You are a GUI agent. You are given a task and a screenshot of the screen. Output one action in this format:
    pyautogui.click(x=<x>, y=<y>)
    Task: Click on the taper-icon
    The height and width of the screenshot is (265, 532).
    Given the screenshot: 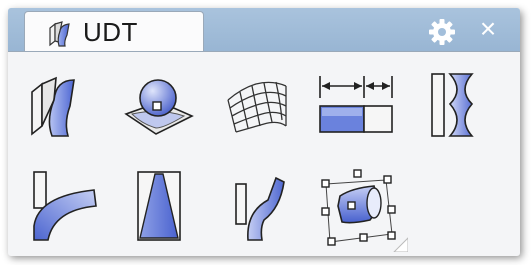 What is the action you would take?
    pyautogui.click(x=160, y=206)
    